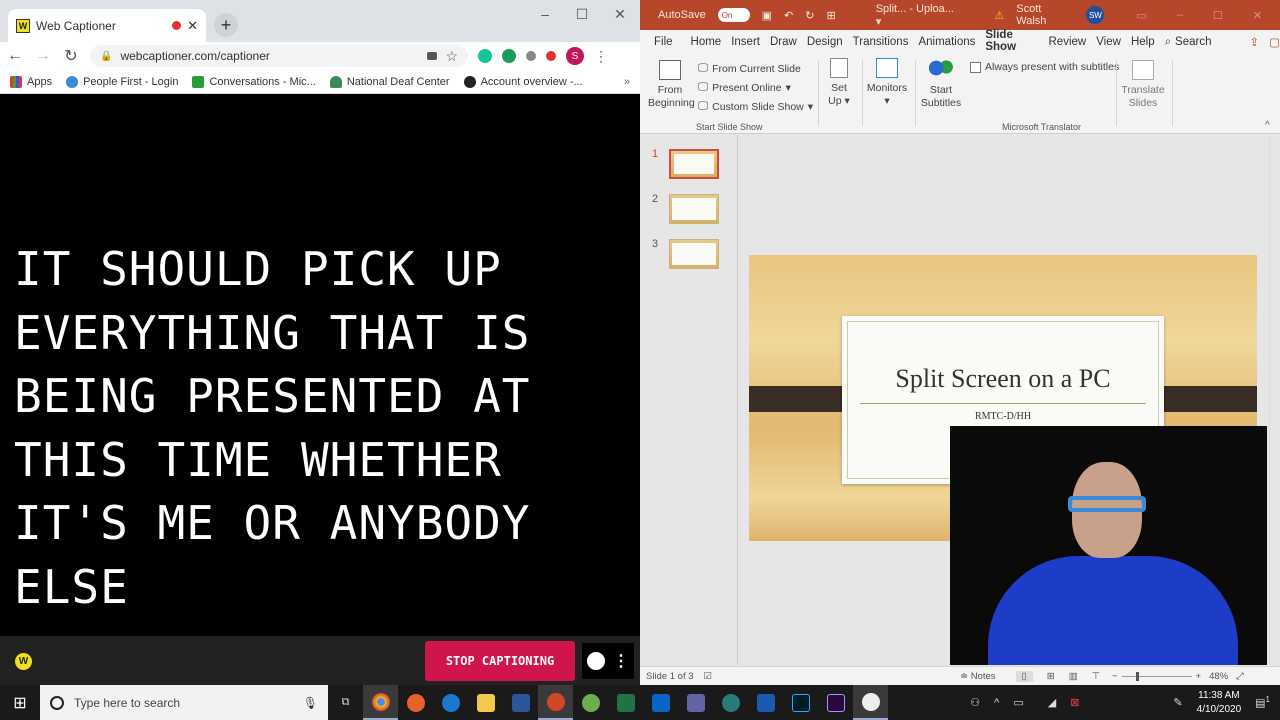 The width and height of the screenshot is (1280, 720). I want to click on close-window-button: ✕, so click(620, 14).